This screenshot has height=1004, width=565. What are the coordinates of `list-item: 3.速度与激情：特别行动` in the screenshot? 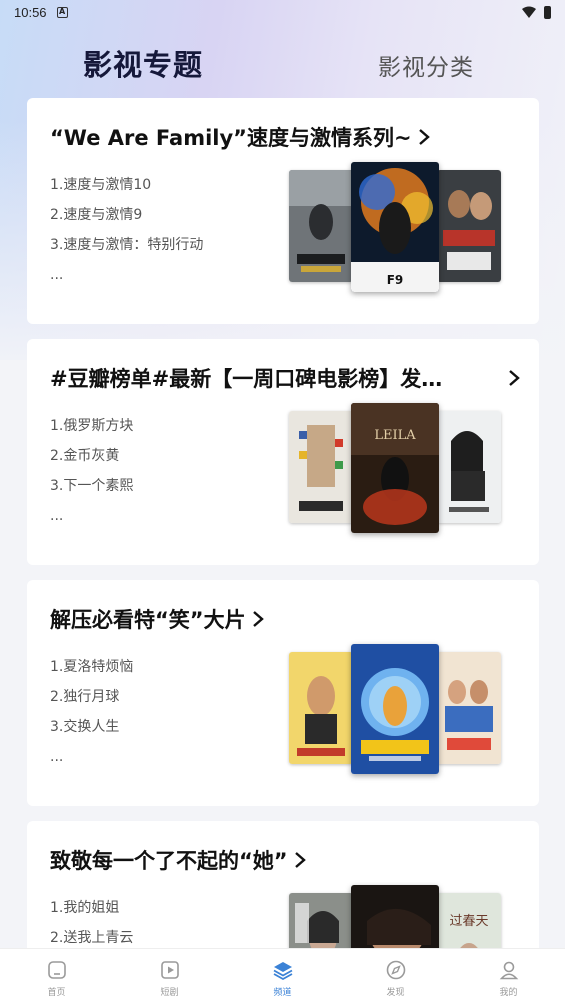 It's located at (127, 245).